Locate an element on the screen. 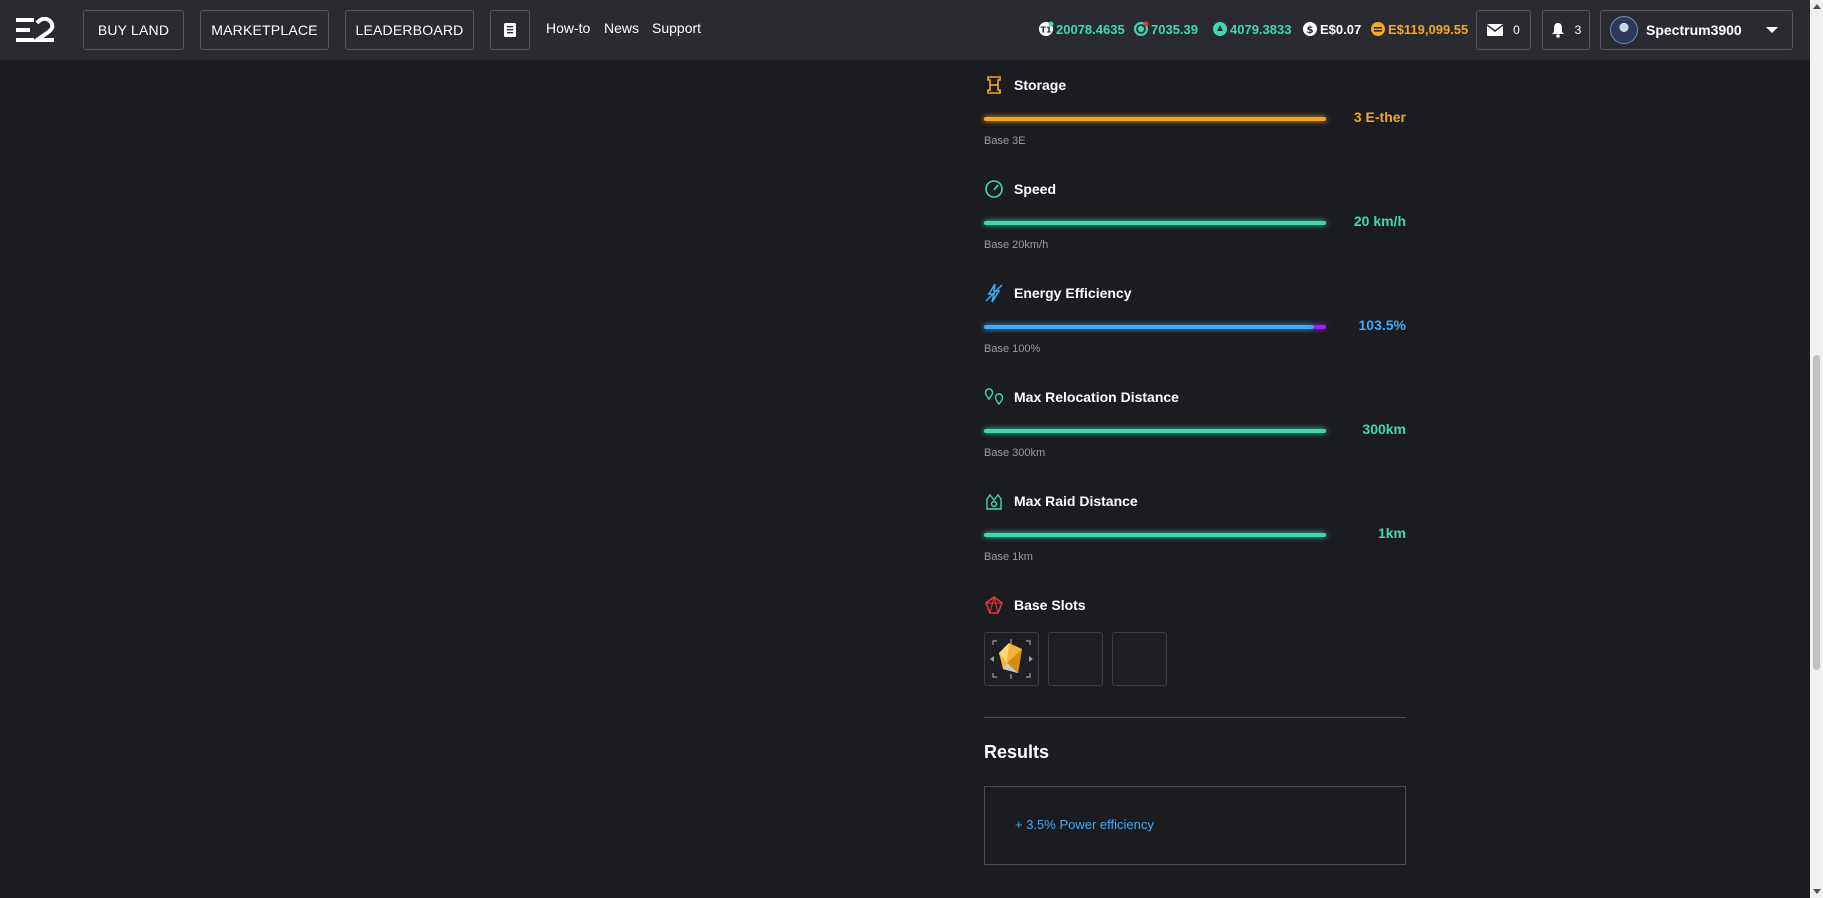 The height and width of the screenshot is (898, 1823). notifications-button: 3 is located at coordinates (1566, 30).